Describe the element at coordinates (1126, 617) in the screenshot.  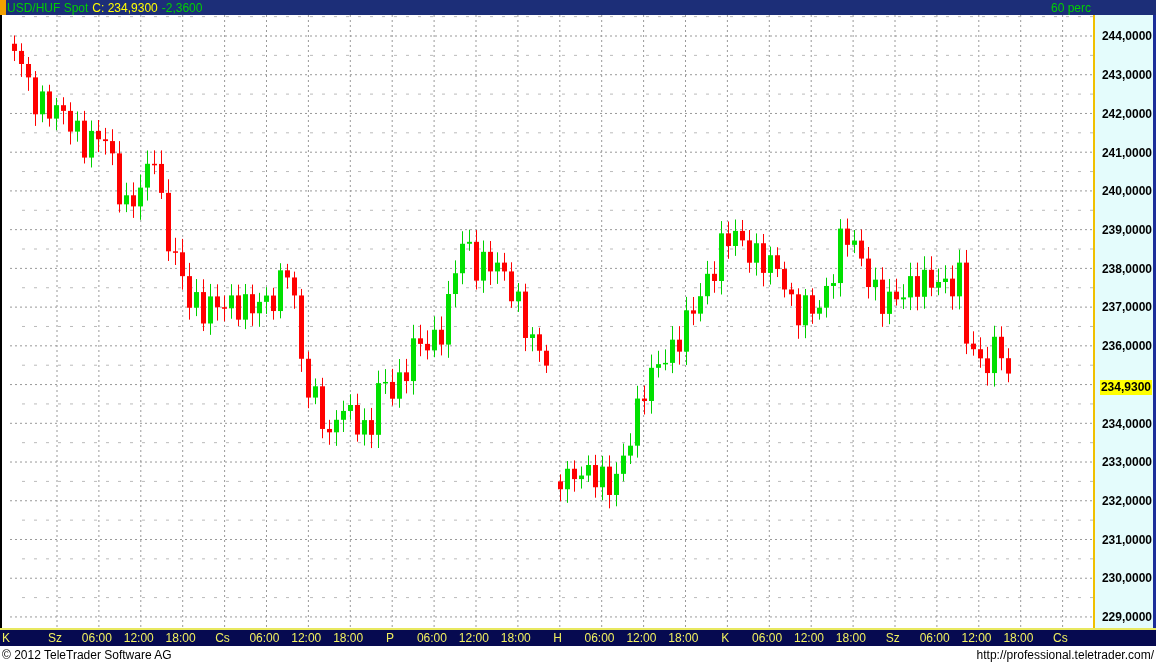
I see `price-label: 229,0000` at that location.